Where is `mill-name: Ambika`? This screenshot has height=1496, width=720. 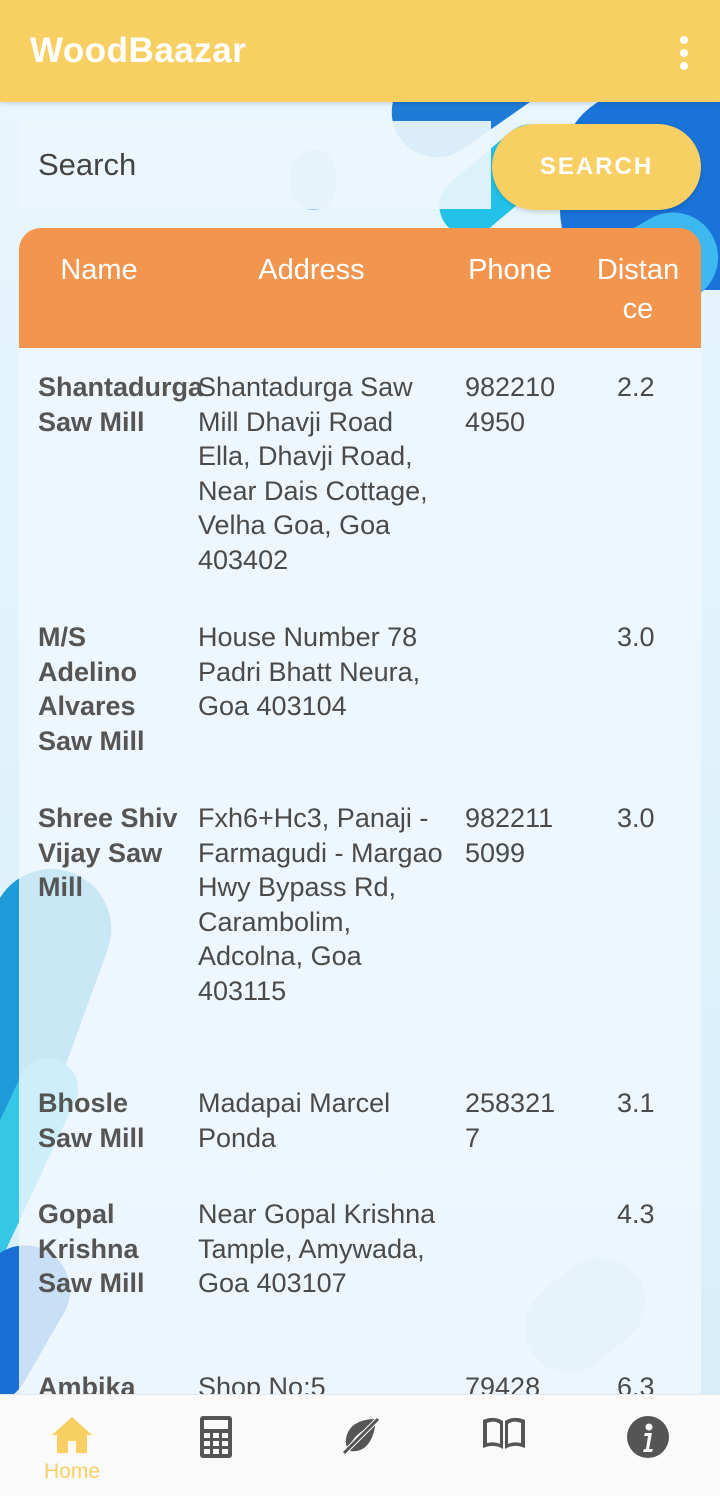
mill-name: Ambika is located at coordinates (87, 1383).